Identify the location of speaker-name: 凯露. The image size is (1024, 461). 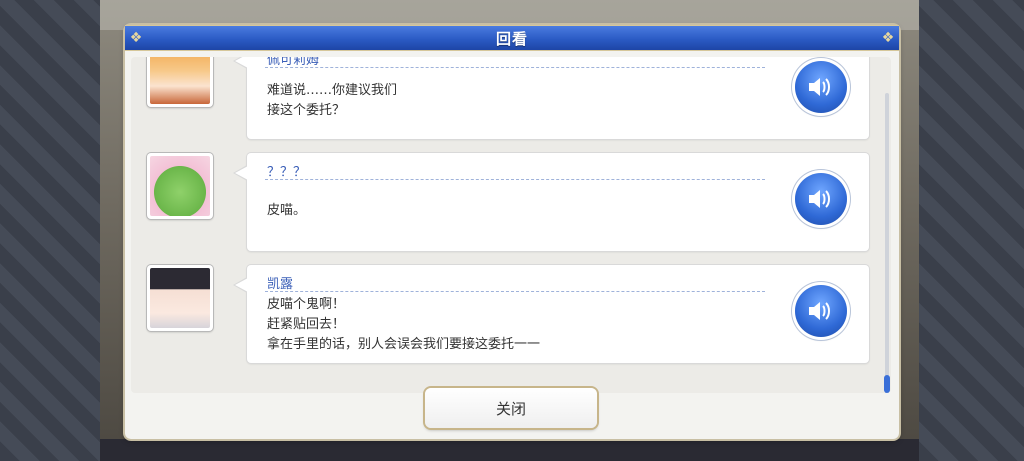
(280, 284).